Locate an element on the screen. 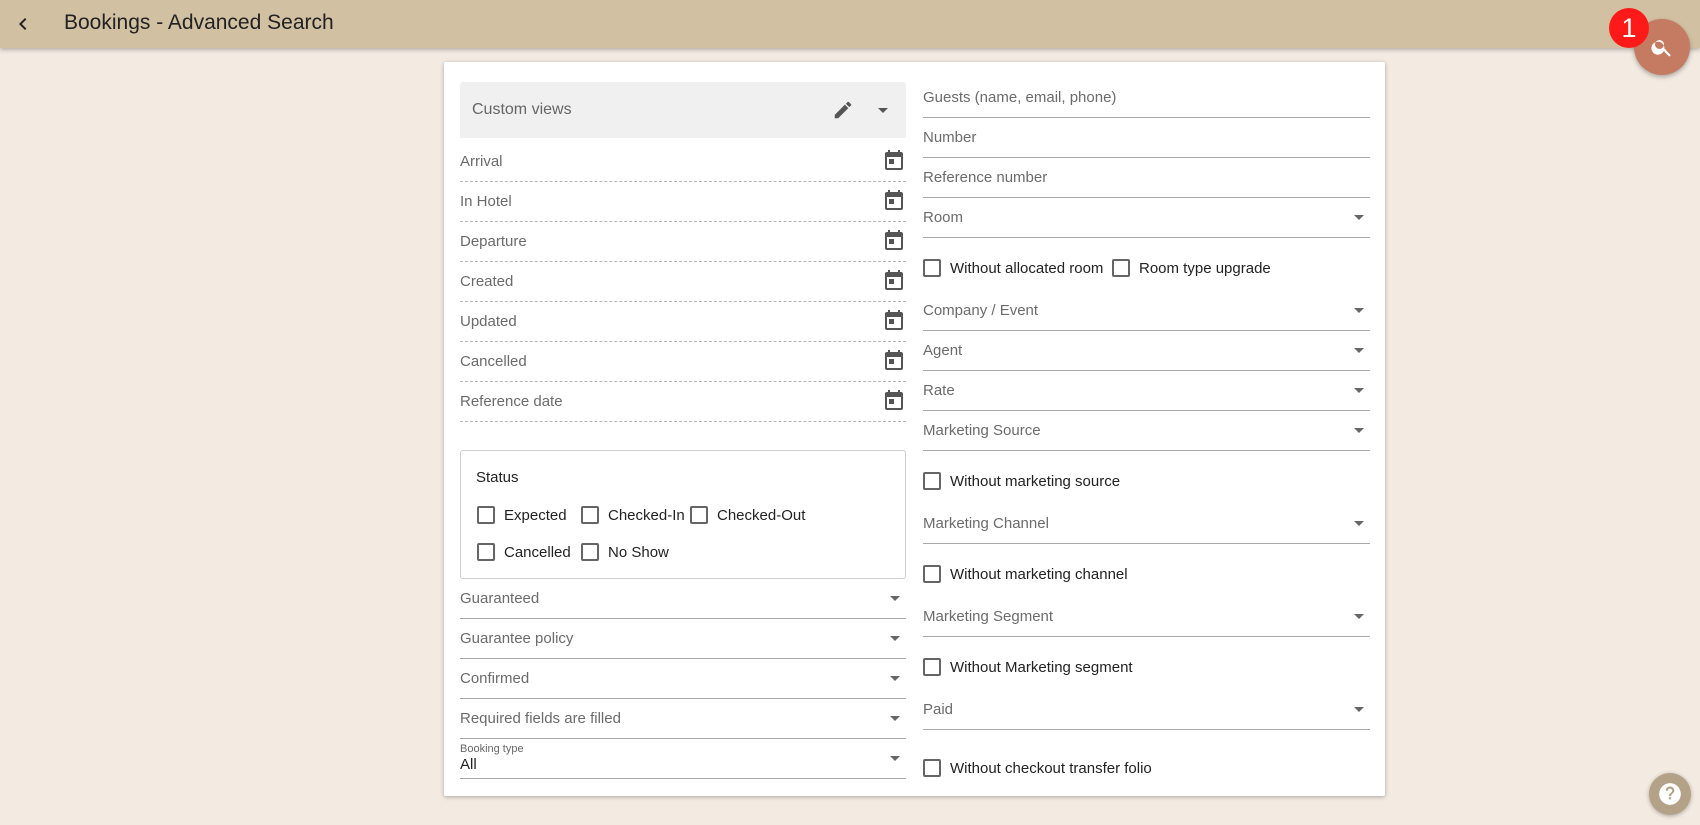 This screenshot has width=1700, height=825. arrival-date-field: Arrival is located at coordinates (683, 162).